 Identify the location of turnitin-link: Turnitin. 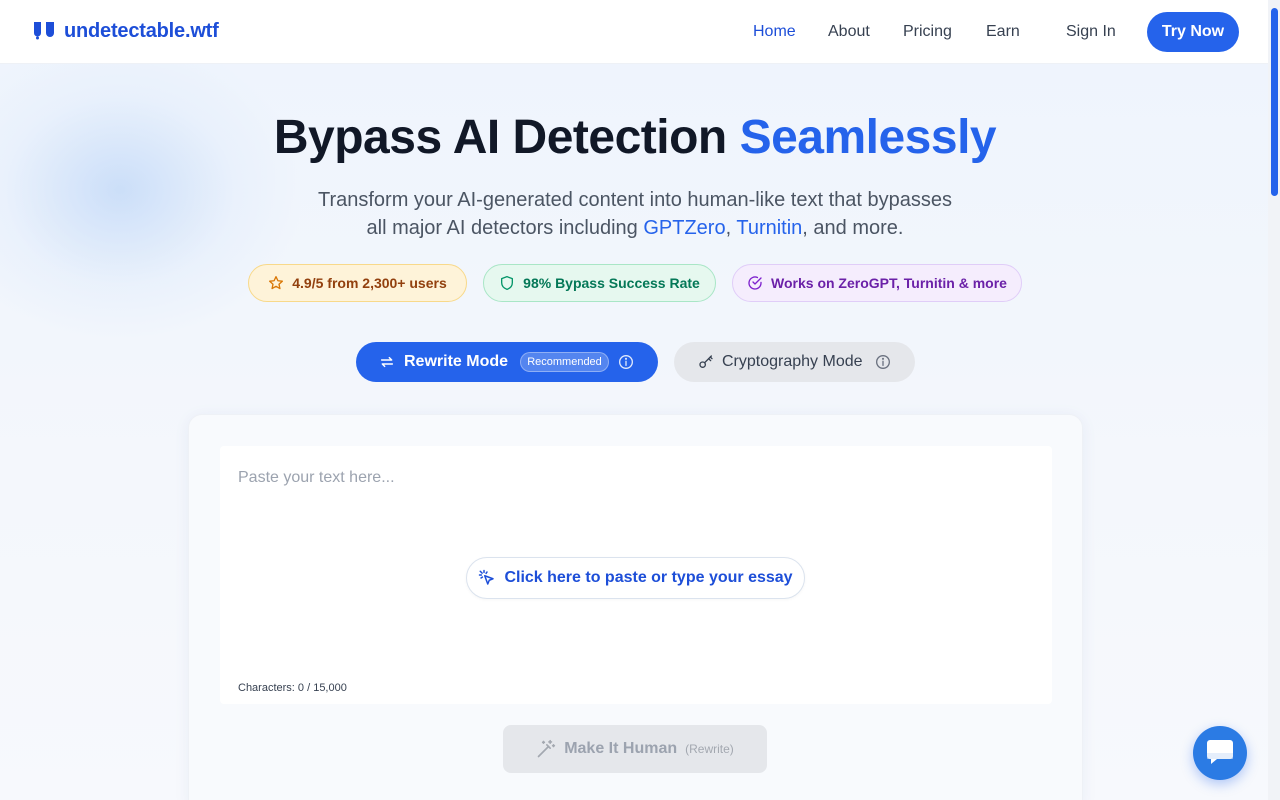
(769, 228).